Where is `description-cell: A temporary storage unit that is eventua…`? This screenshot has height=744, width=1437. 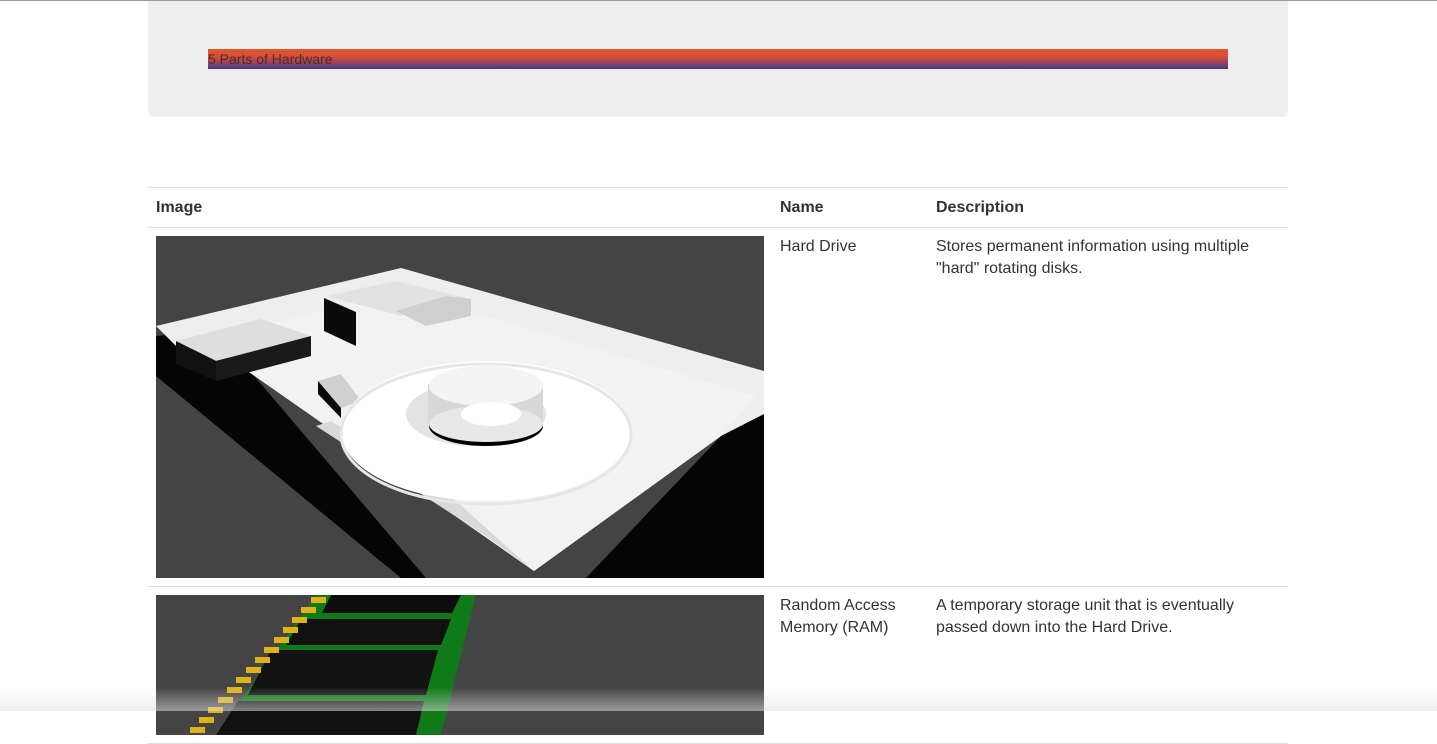 description-cell: A temporary storage unit that is eventua… is located at coordinates (1108, 665).